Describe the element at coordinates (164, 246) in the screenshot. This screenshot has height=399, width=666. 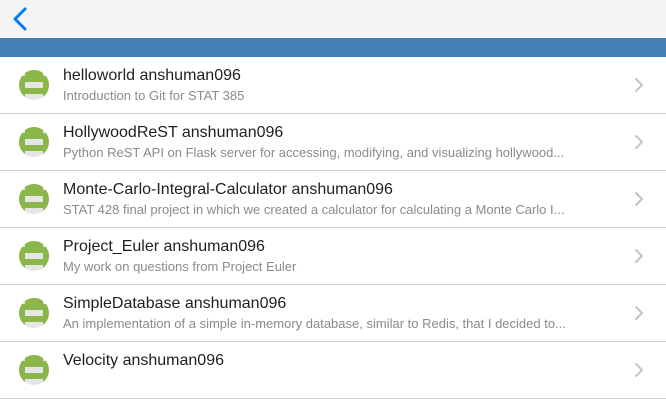
I see `repo-title: Project_Euler anshuman096` at that location.